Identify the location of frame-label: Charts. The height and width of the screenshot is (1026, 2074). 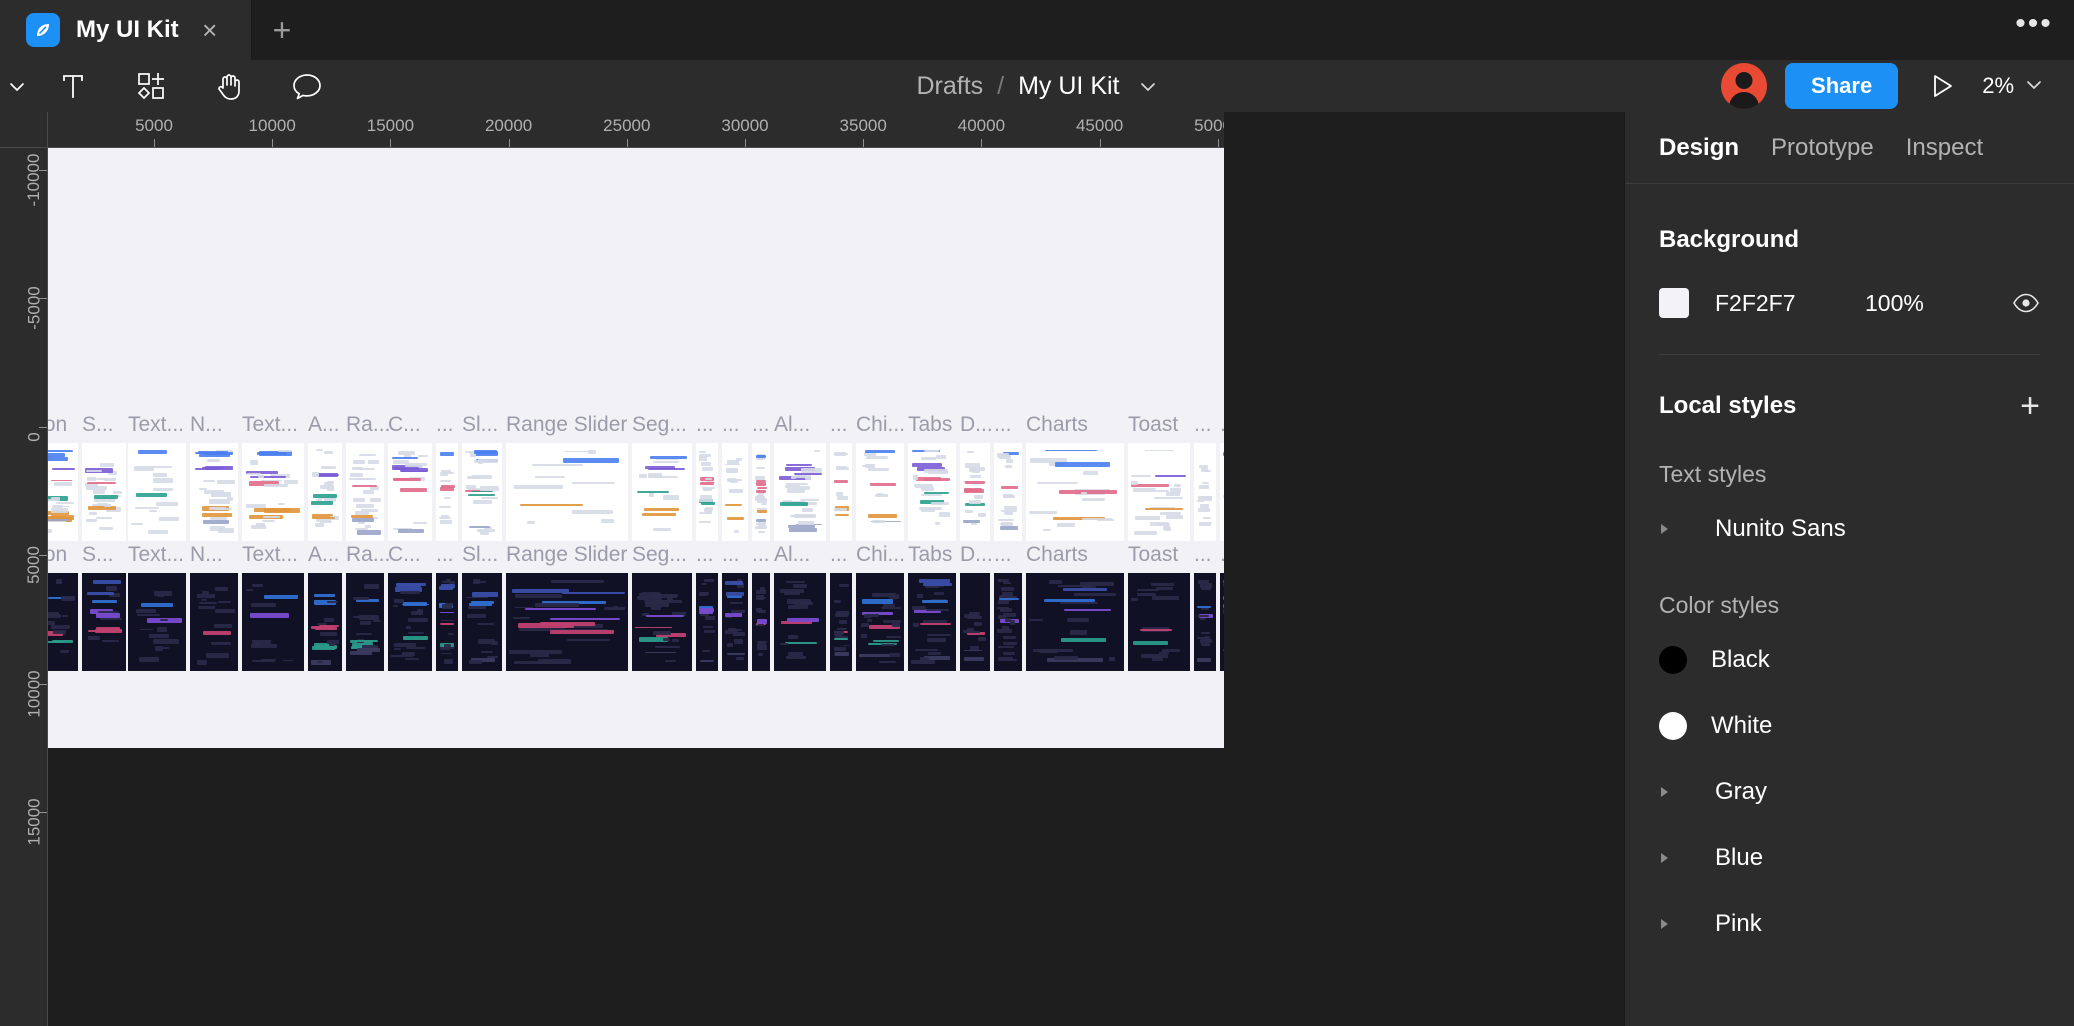
(1057, 425).